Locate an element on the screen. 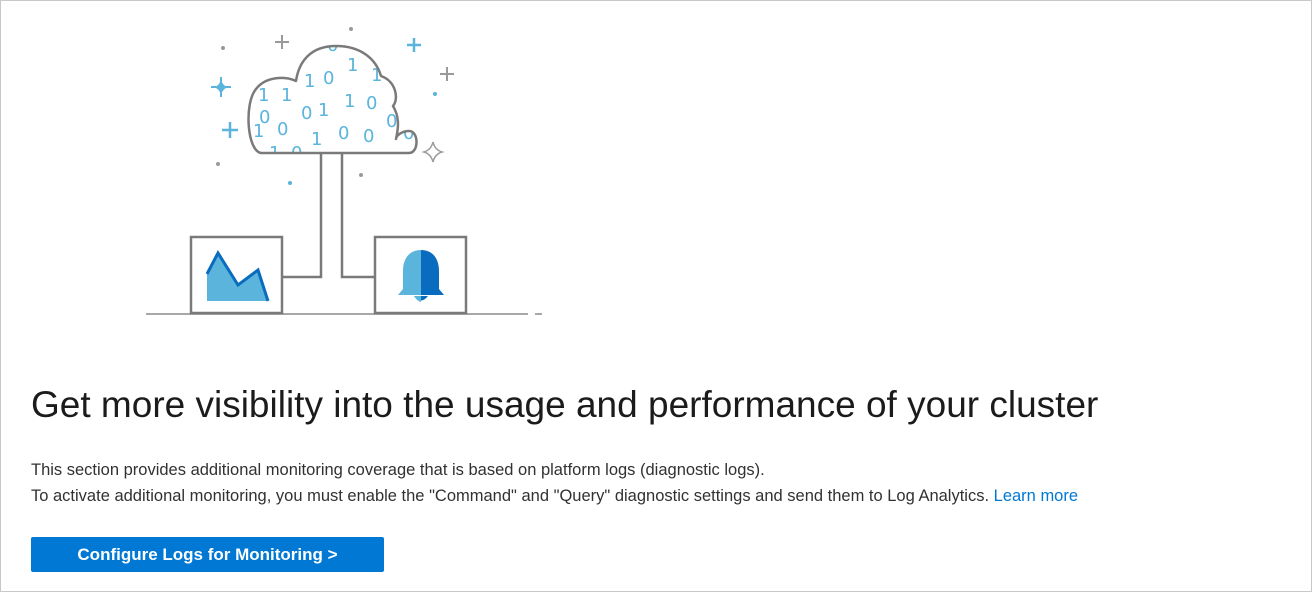 The height and width of the screenshot is (592, 1312). cloud-icon: 0 1 1 1 0 1 1 0 1 1 0 0 1 0 1 0 0 0 1 0 is located at coordinates (332, 99).